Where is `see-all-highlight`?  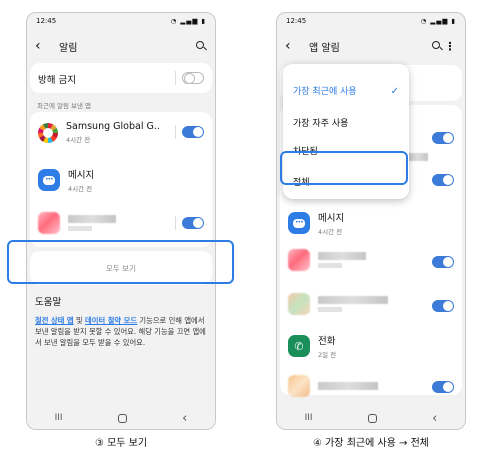 see-all-highlight is located at coordinates (120, 262).